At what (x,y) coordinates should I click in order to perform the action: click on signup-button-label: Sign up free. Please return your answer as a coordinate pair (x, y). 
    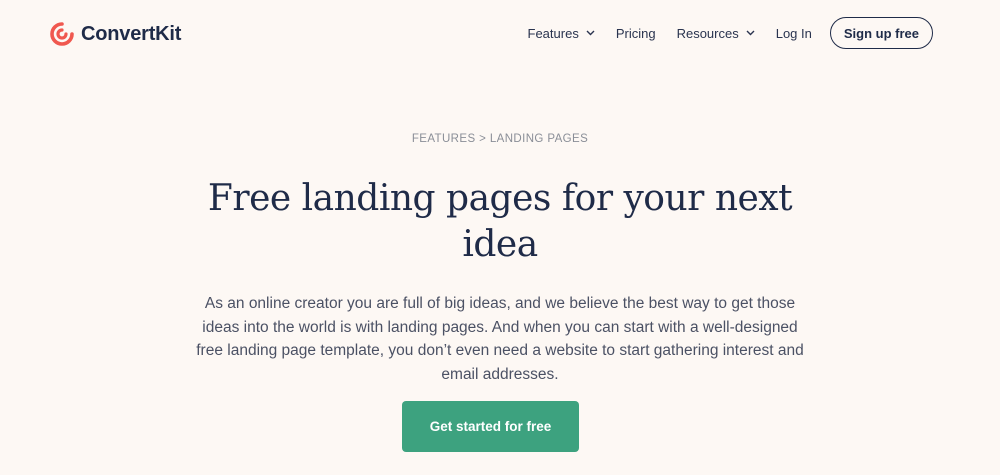
    Looking at the image, I should click on (881, 33).